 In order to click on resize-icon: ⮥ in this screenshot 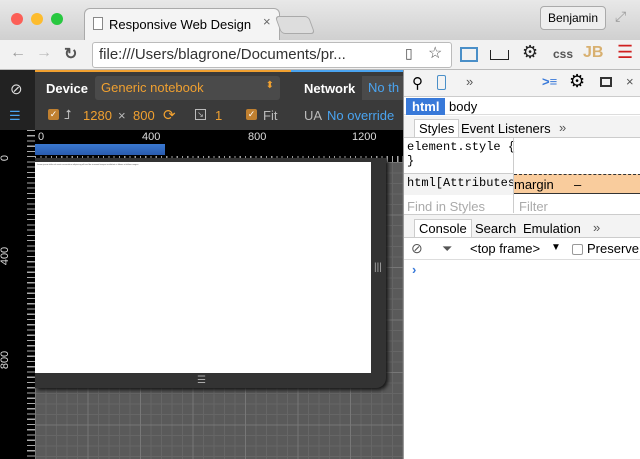, I will do `click(68, 114)`.